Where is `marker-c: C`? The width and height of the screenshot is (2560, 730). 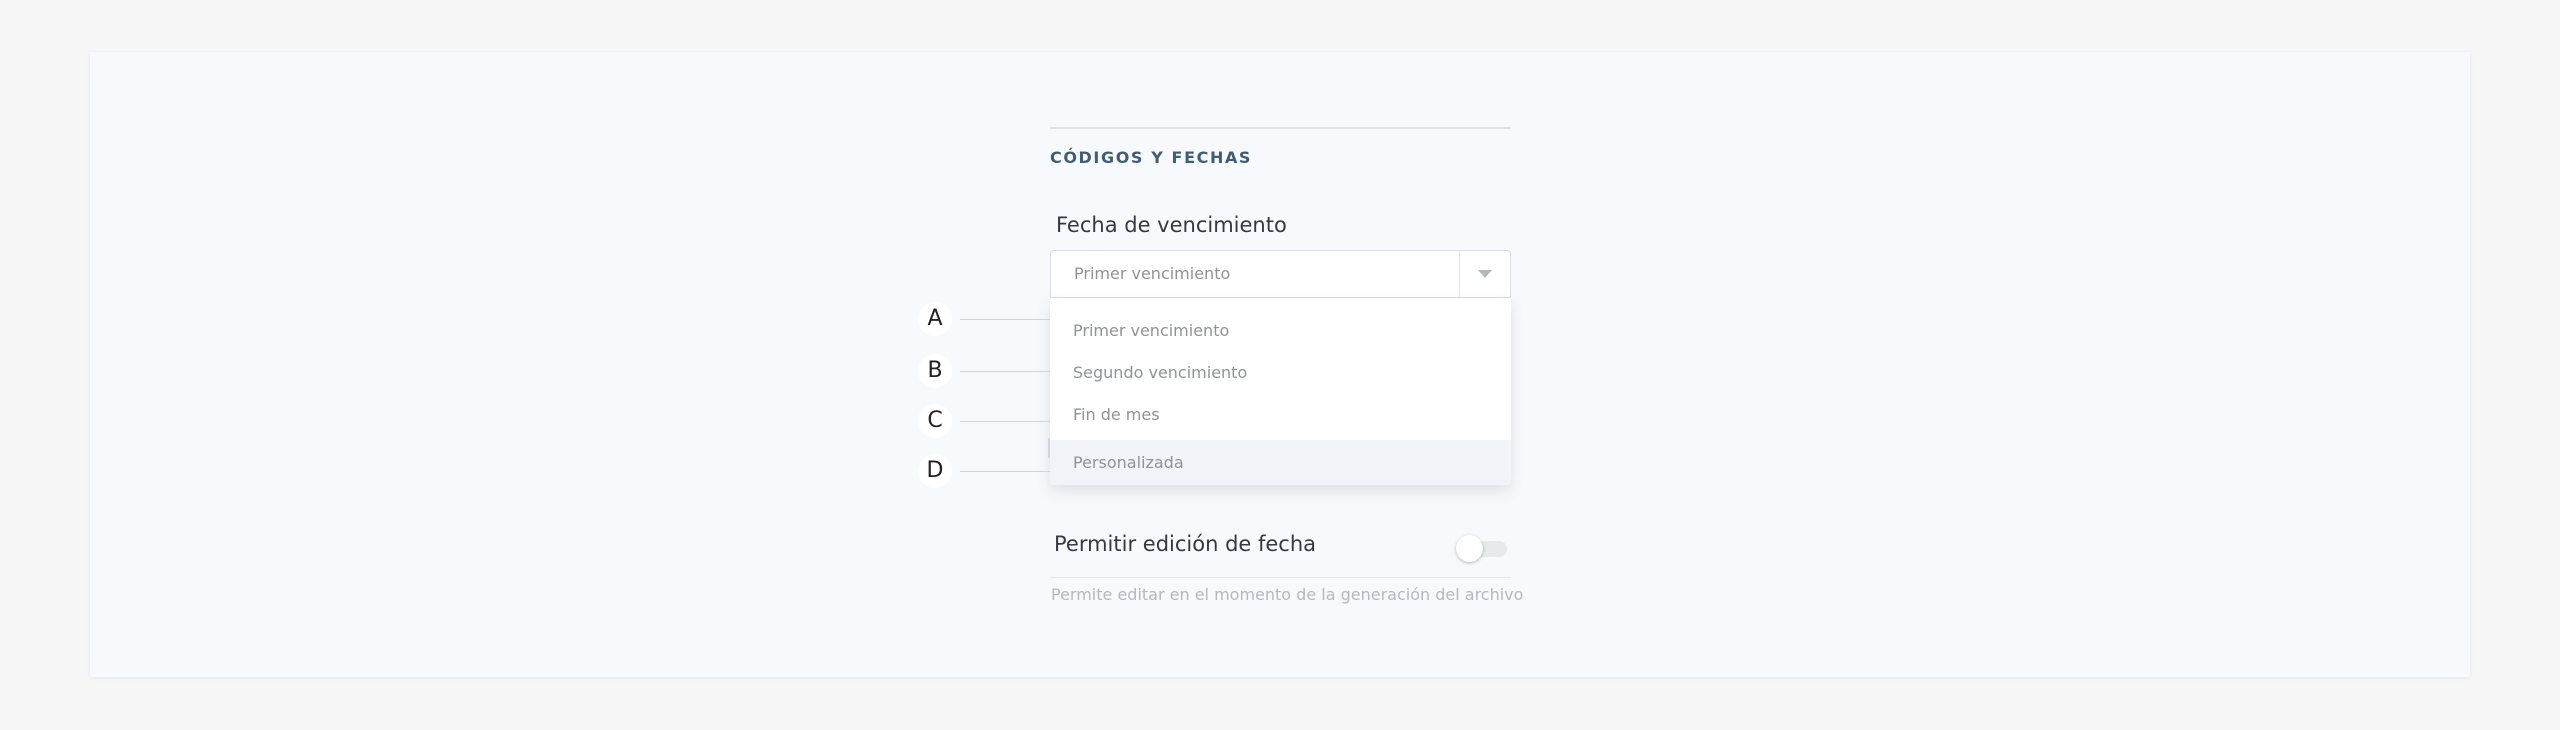
marker-c: C is located at coordinates (935, 421).